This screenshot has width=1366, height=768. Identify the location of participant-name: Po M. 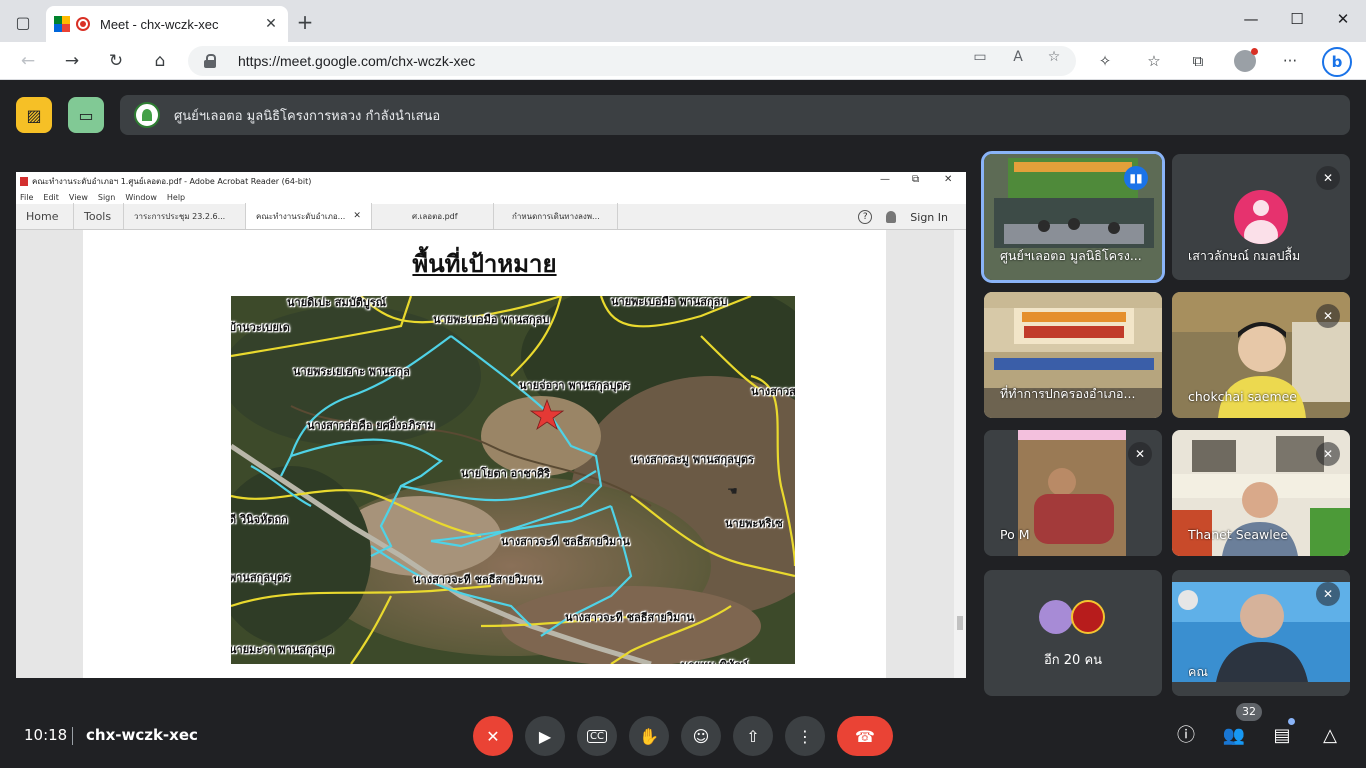
(1015, 534).